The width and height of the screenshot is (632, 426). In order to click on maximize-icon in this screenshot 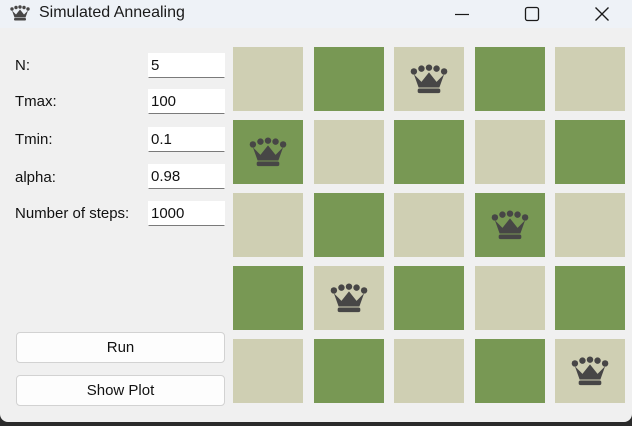, I will do `click(532, 14)`.